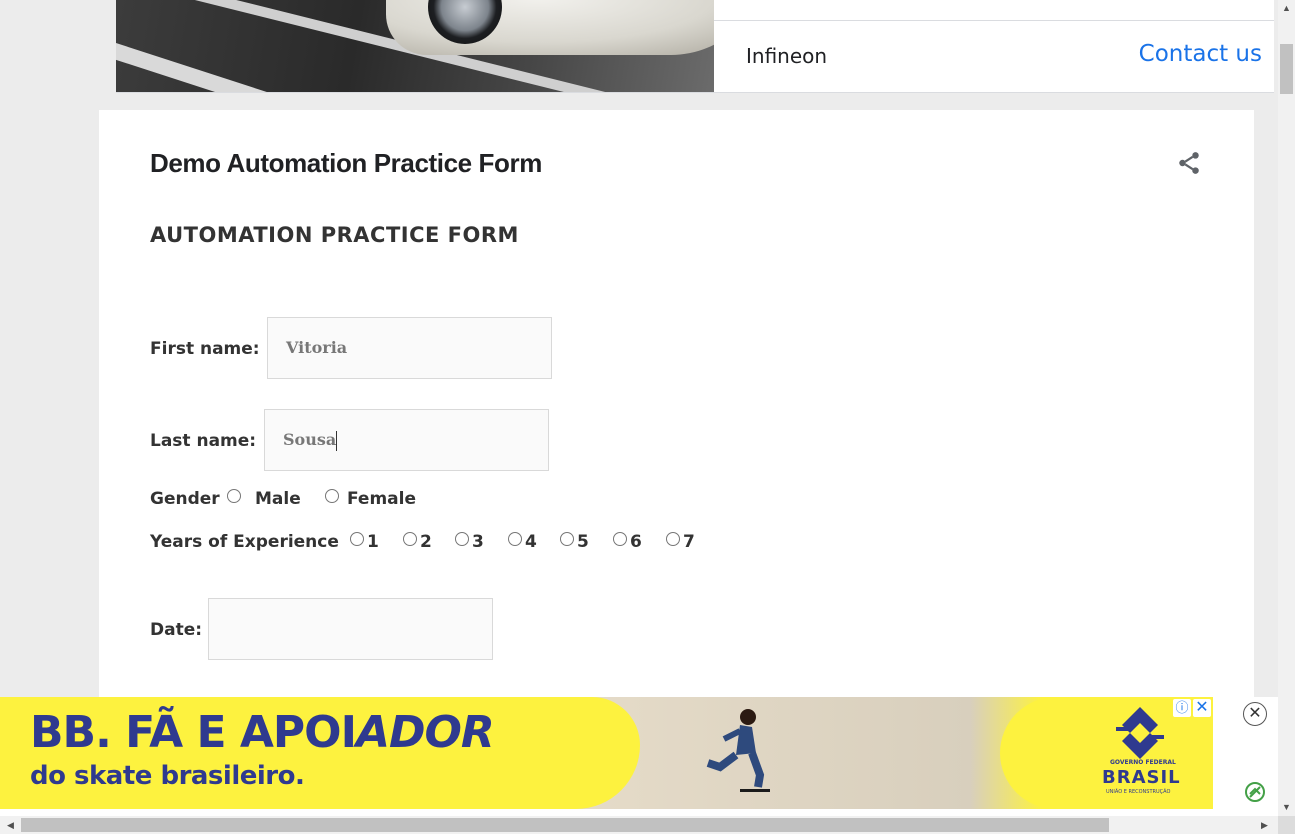  Describe the element at coordinates (167, 776) in the screenshot. I see `ad-subheadline: do skate brasileiro.` at that location.